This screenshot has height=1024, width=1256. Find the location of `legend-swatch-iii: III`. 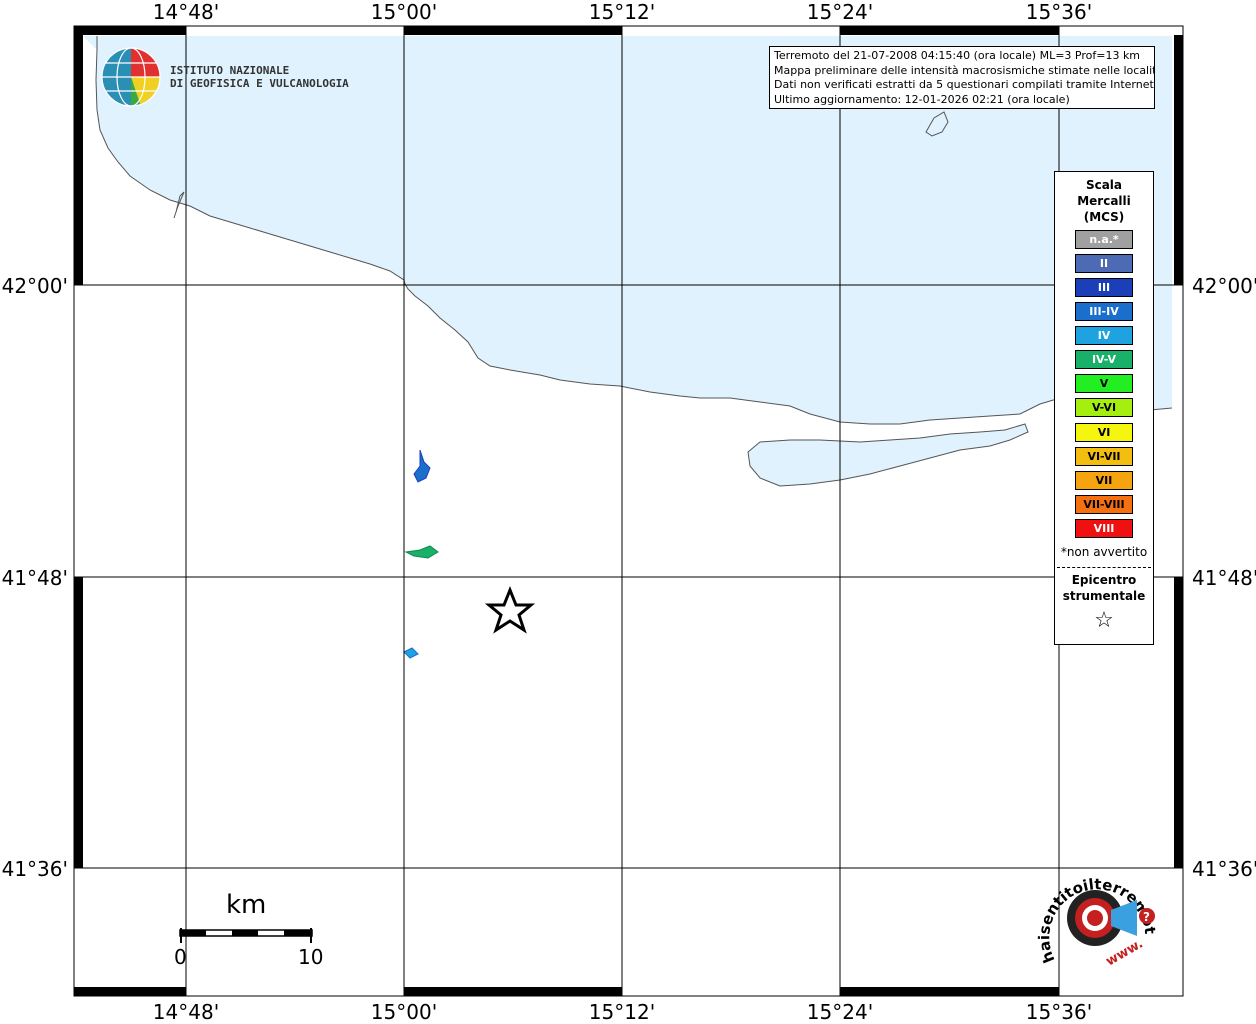

legend-swatch-iii: III is located at coordinates (1104, 287).